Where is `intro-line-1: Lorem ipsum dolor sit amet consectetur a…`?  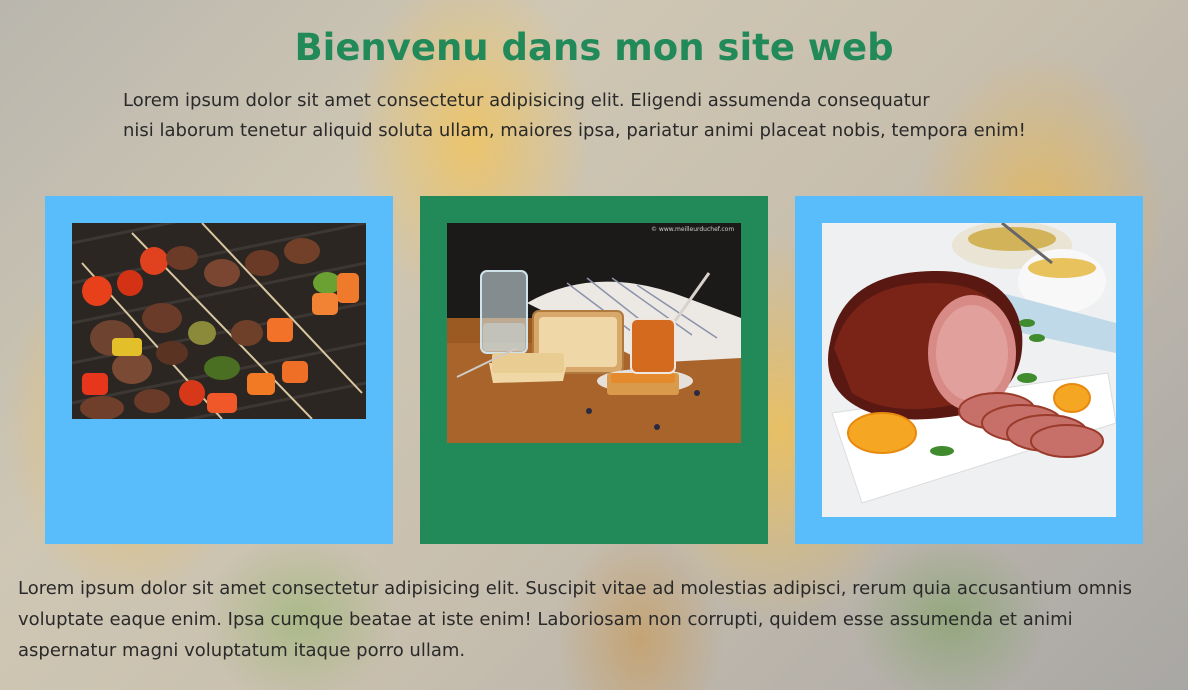
intro-line-1: Lorem ipsum dolor sit amet consectetur a… is located at coordinates (526, 100).